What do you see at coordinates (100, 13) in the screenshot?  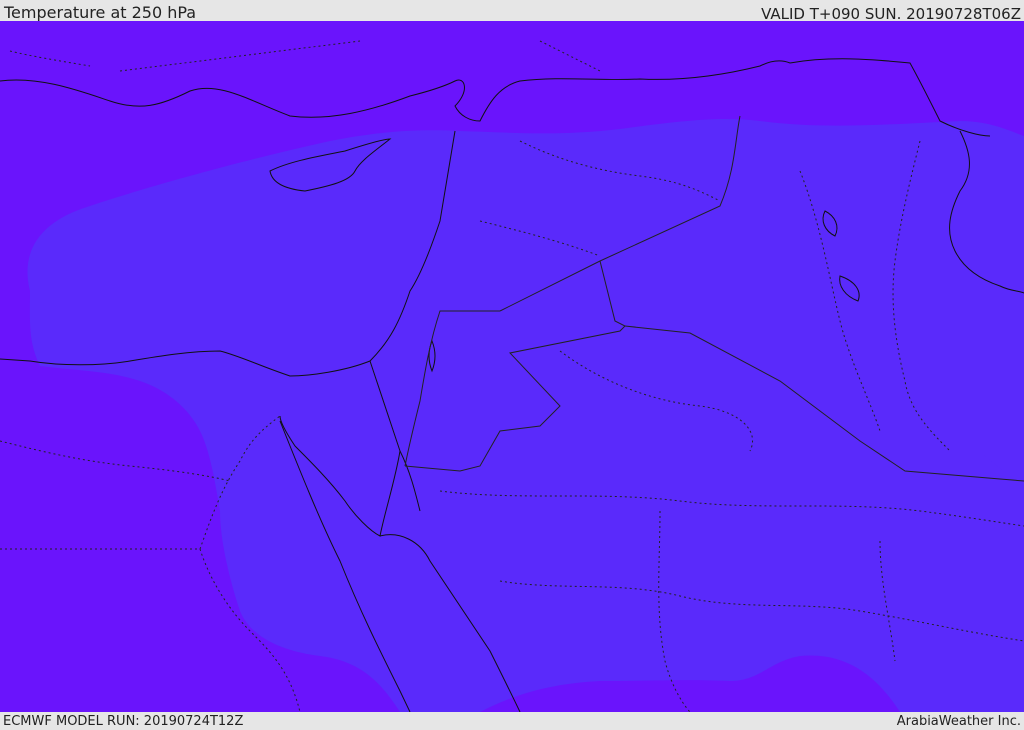 I see `map-title: Temperature at 250 hPa` at bounding box center [100, 13].